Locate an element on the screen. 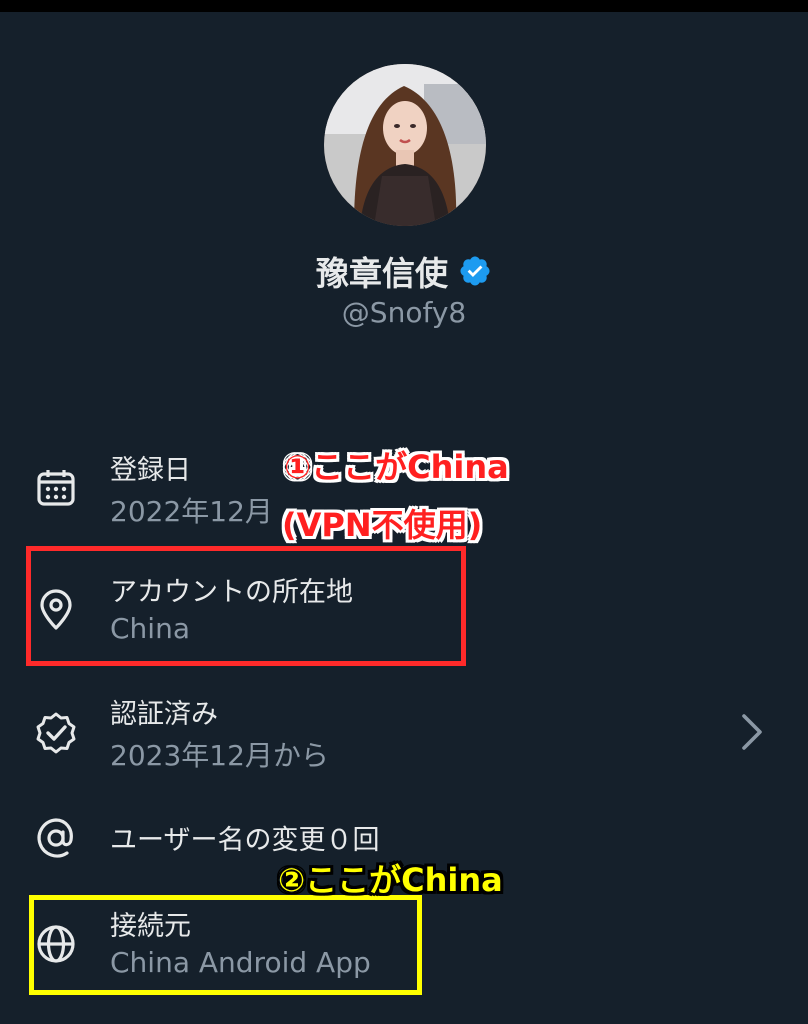 This screenshot has width=808, height=1024. annotation-yellow-box is located at coordinates (225, 945).